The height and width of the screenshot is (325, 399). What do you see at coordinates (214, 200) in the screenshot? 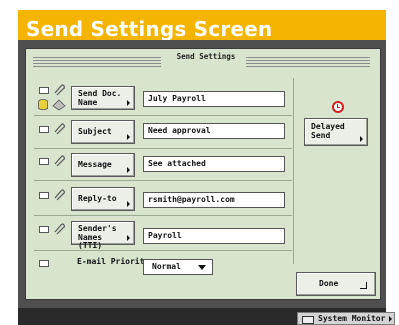
I see `reply-to-field: rsmith@payroll.com` at bounding box center [214, 200].